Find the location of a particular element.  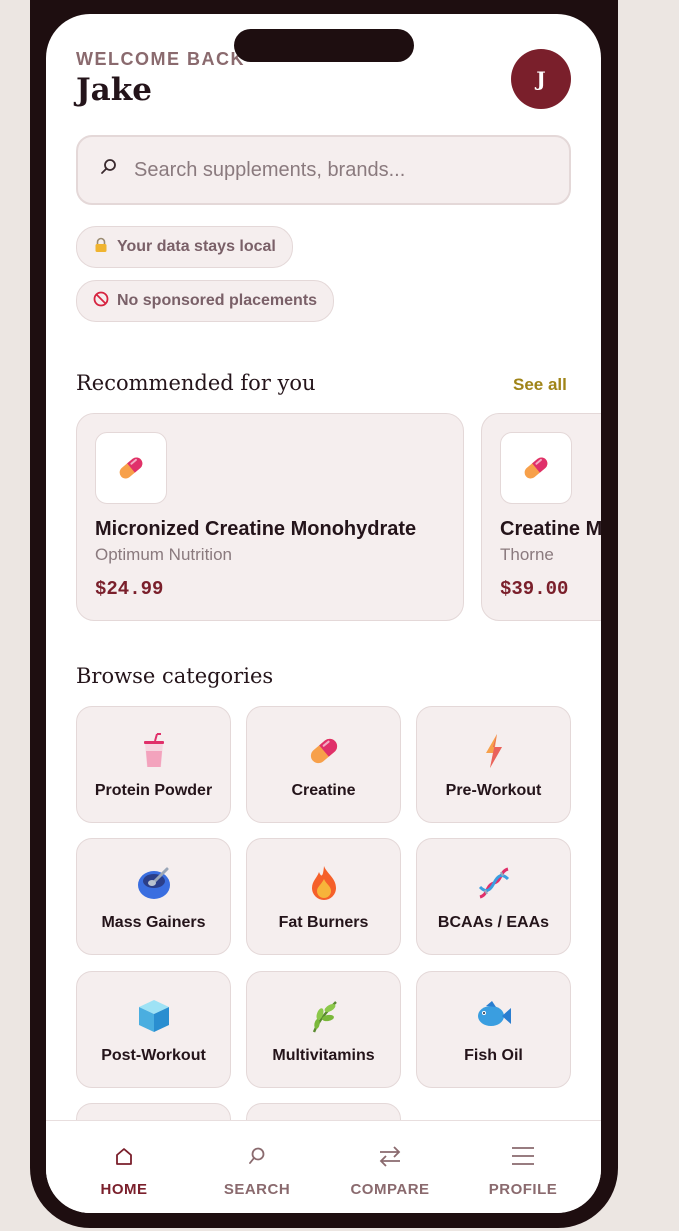

search-bar is located at coordinates (323, 170).